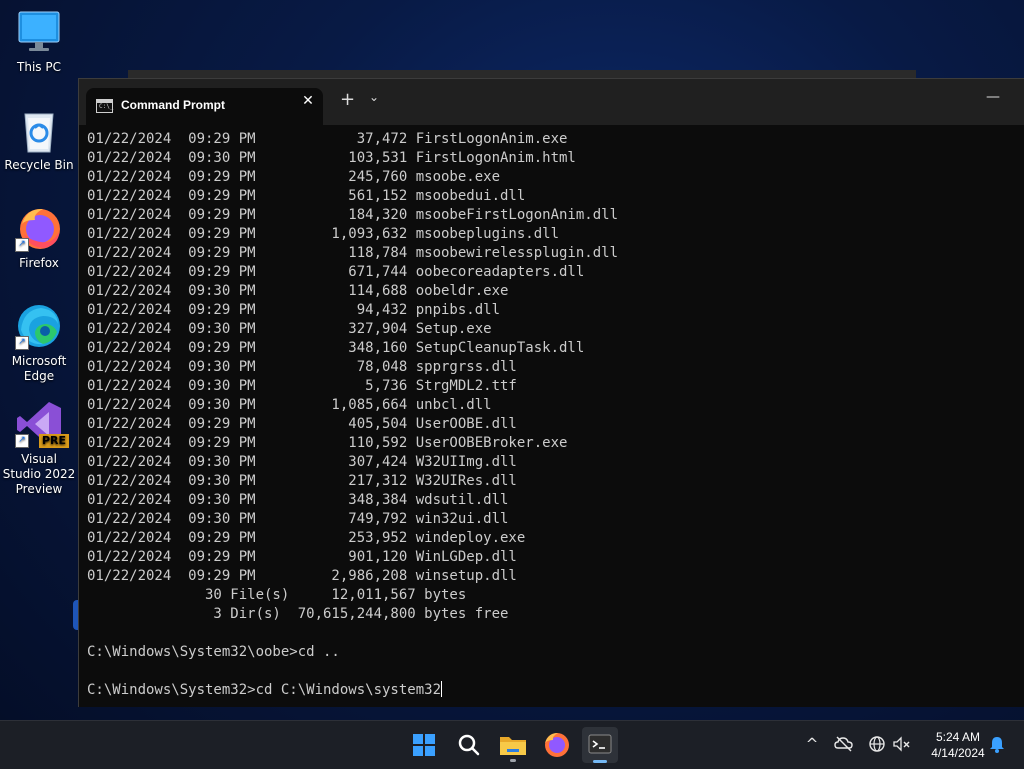  I want to click on console-line: 01/22/2024 09:30 PM 749,792 win32ui.dll, so click(298, 519).